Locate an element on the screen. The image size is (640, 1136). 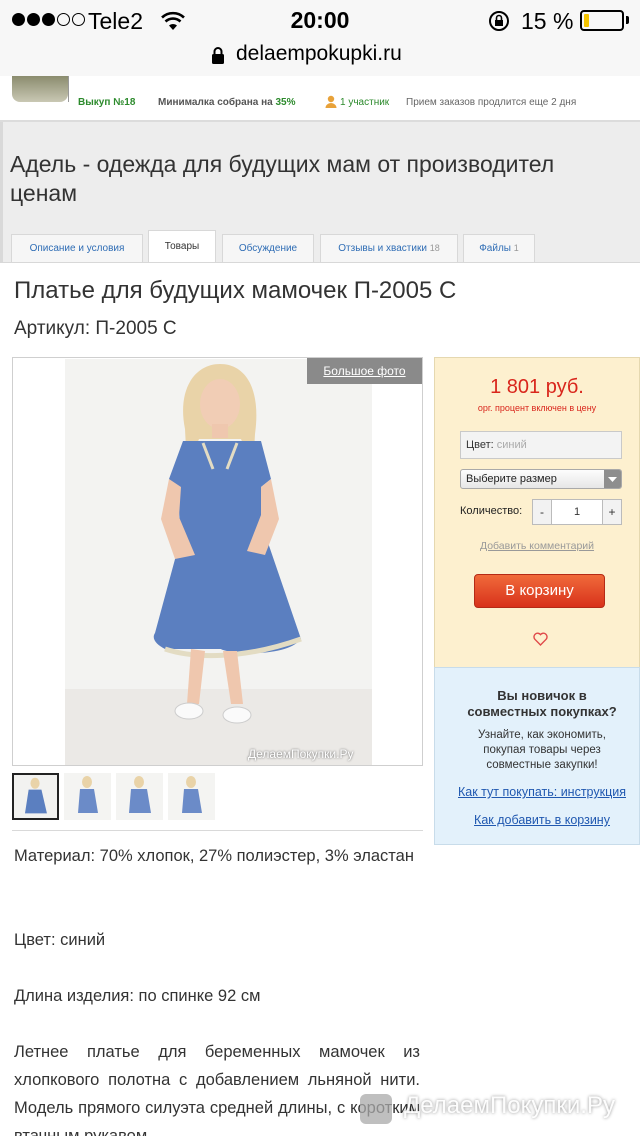
url-text: delaempokupki.ru is located at coordinates (319, 54).